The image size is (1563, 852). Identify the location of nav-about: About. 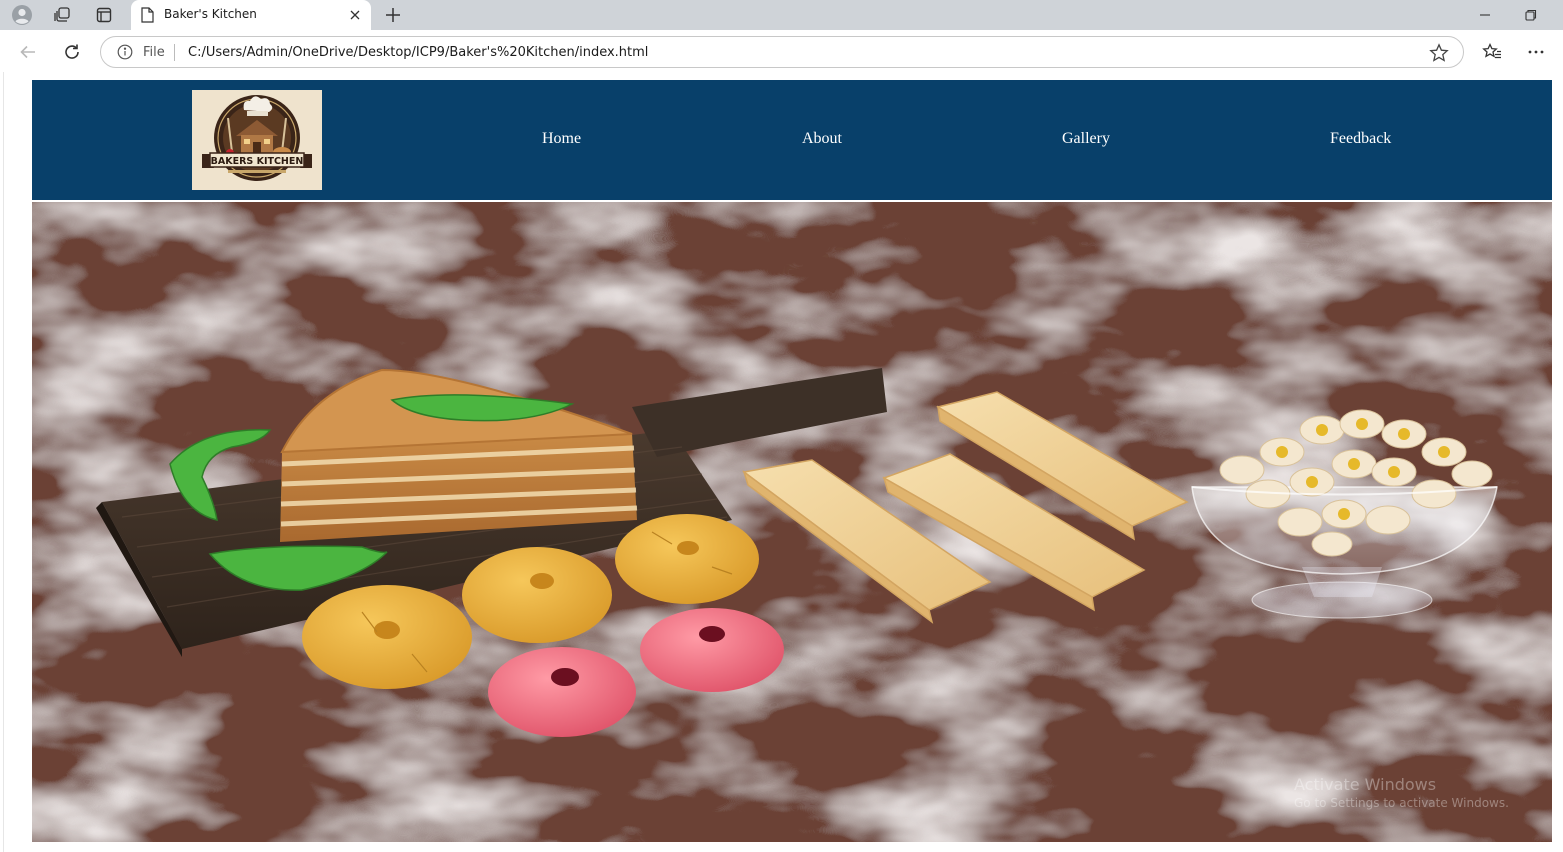
(822, 139).